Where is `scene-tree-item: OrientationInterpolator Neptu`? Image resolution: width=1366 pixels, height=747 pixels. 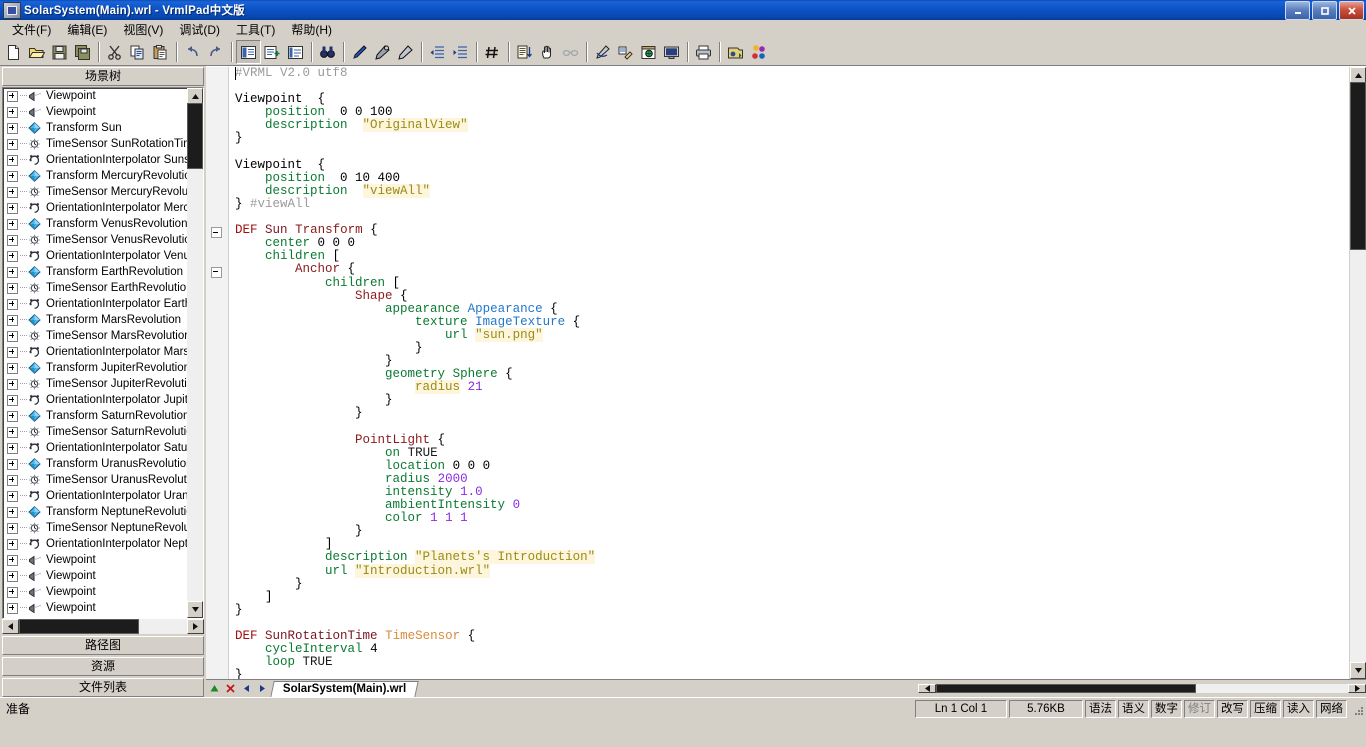
scene-tree-item: OrientationInterpolator Neptu is located at coordinates (95, 544).